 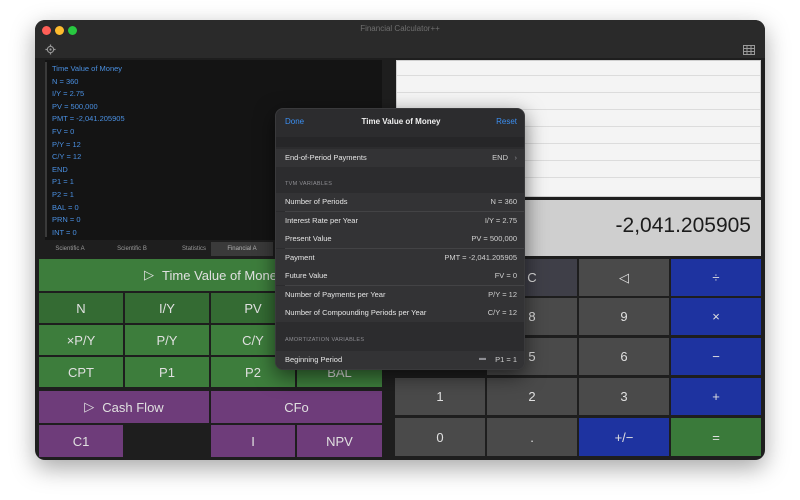 I want to click on key-p-y: P/Y, so click(x=167, y=340).